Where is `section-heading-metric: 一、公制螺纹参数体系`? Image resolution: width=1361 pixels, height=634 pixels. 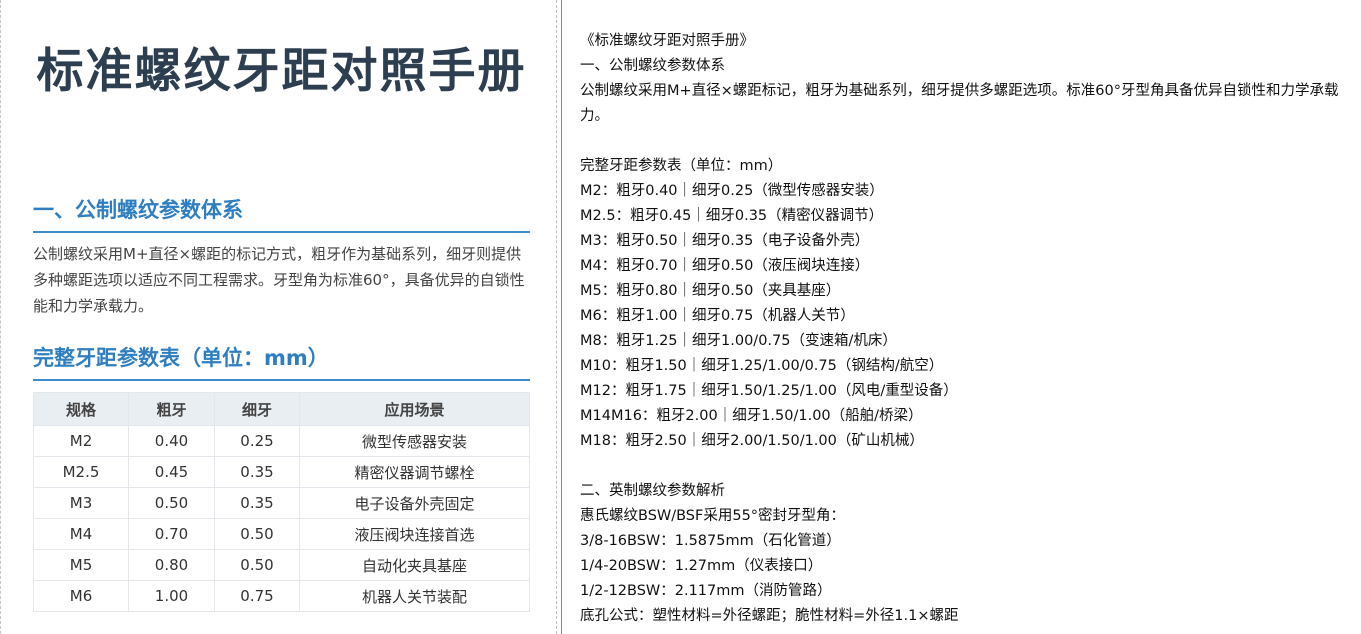 section-heading-metric: 一、公制螺纹参数体系 is located at coordinates (281, 213).